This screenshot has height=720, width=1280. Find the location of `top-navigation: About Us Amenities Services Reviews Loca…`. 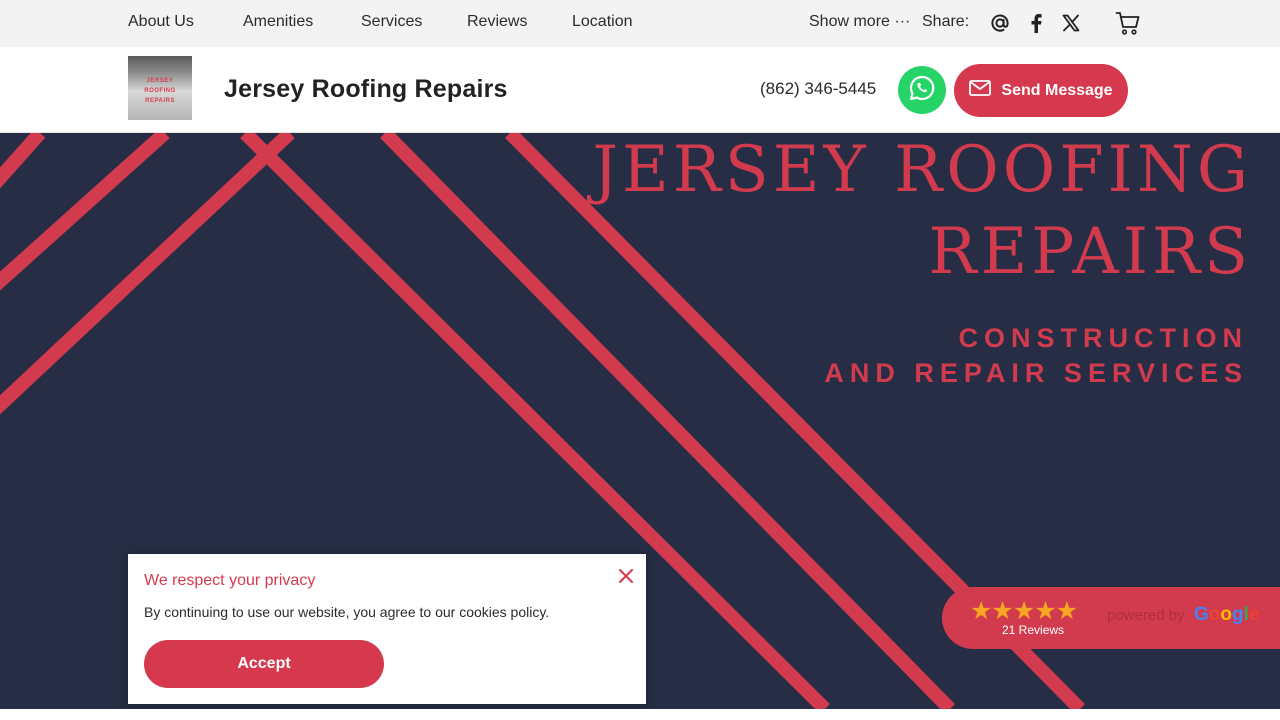

top-navigation: About Us Amenities Services Reviews Loca… is located at coordinates (640, 23).